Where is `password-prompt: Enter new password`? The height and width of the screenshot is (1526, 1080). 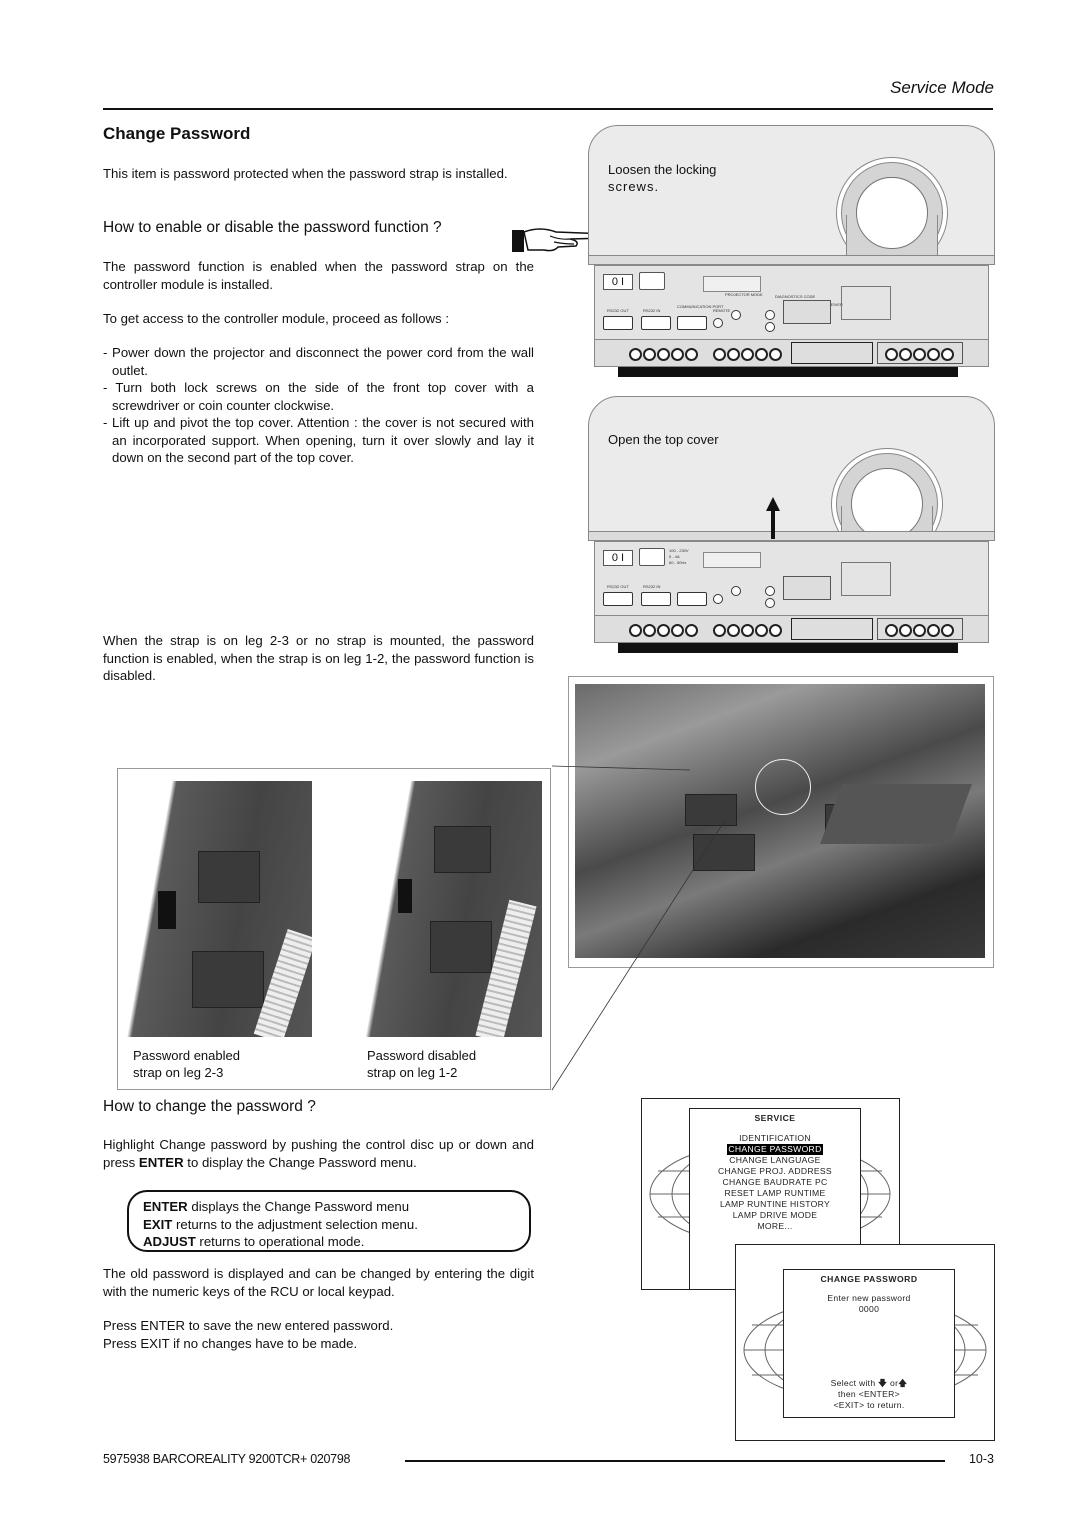 password-prompt: Enter new password is located at coordinates (869, 1298).